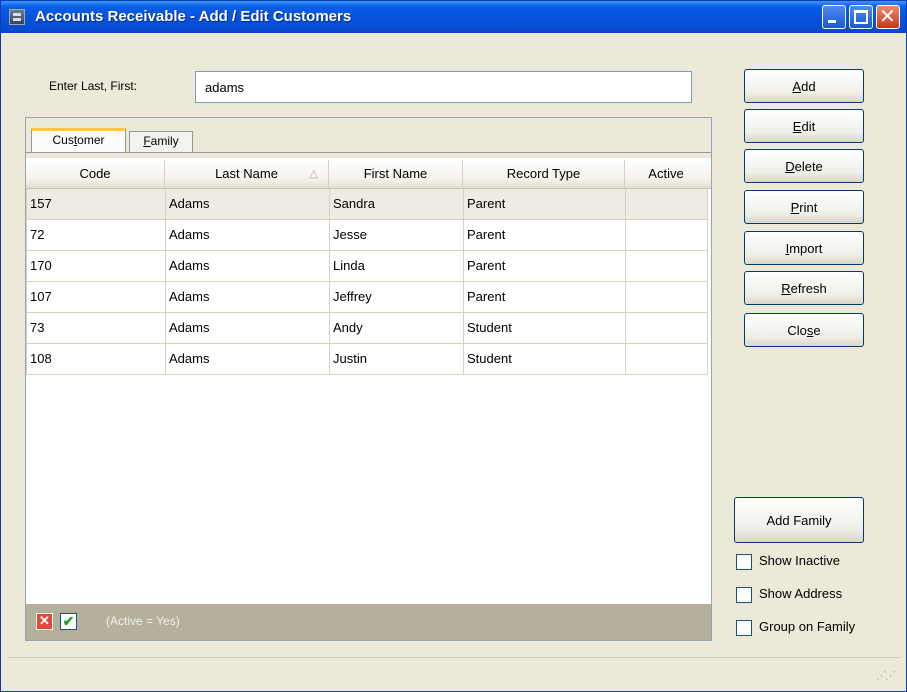  What do you see at coordinates (397, 328) in the screenshot?
I see `cell-first-name: Andy` at bounding box center [397, 328].